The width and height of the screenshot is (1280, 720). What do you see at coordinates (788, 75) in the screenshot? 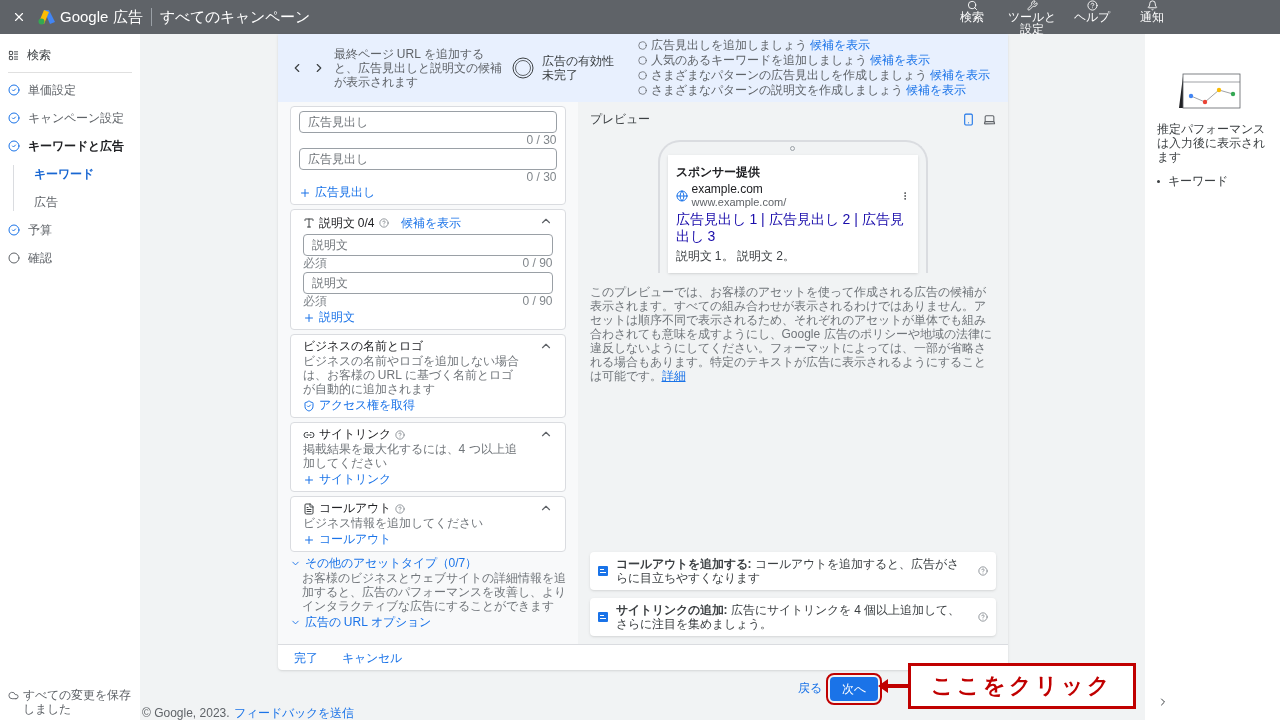
I see `tip-text: さまざまなパターンの広告見出しを作成しましょう` at bounding box center [788, 75].